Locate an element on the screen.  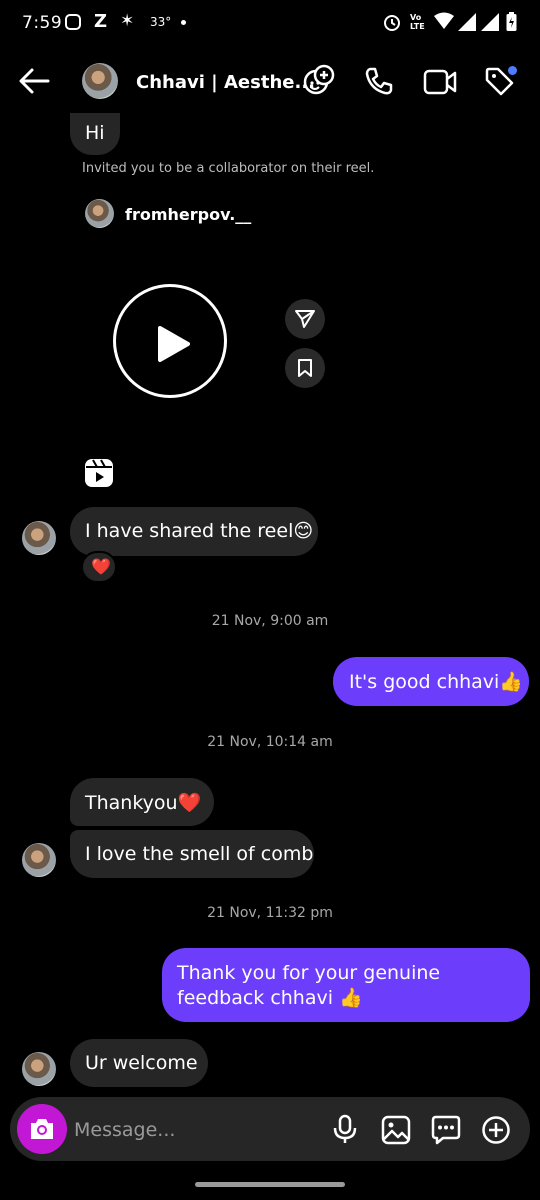
share-reel-button is located at coordinates (305, 319).